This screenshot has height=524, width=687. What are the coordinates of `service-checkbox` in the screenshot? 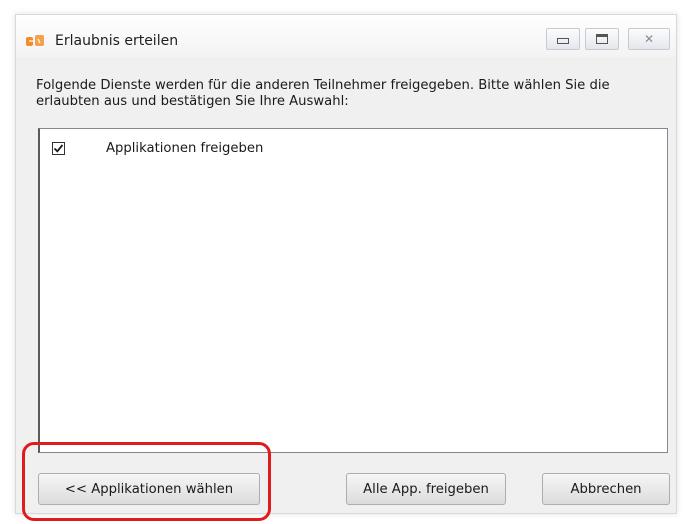 It's located at (58, 148).